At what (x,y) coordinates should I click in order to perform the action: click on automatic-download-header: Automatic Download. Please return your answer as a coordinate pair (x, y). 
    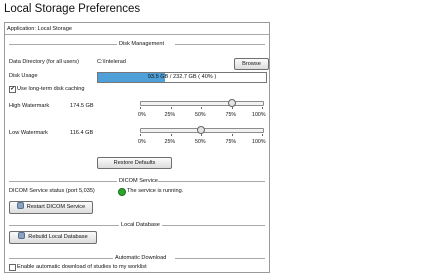
    Looking at the image, I should click on (141, 258).